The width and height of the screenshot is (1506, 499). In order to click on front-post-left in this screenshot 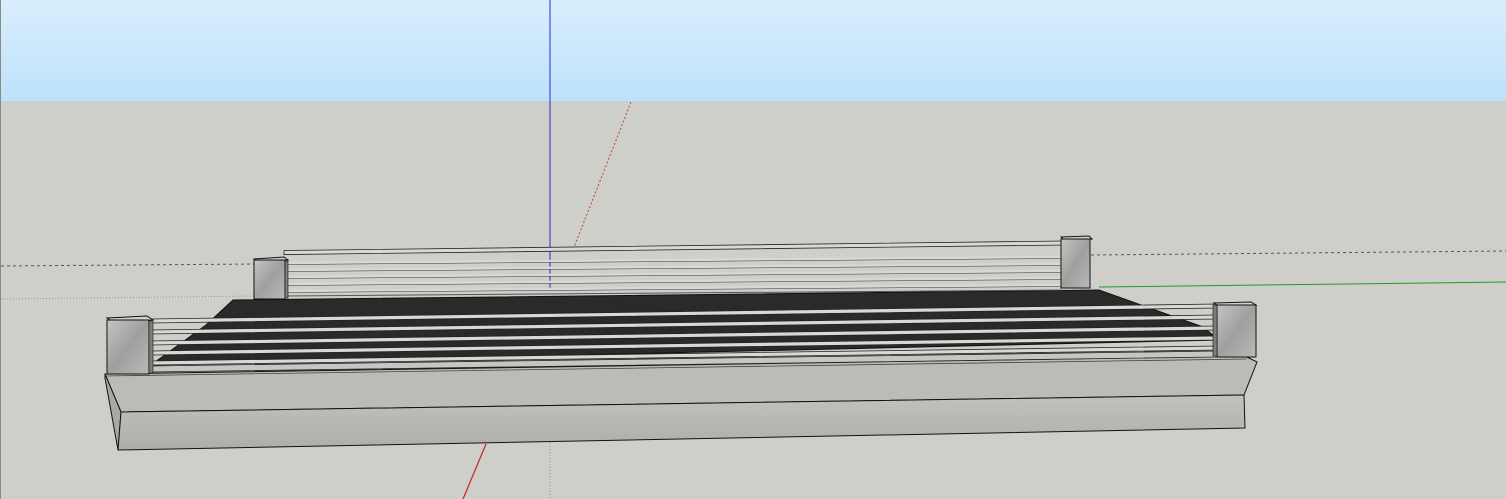, I will do `click(130, 345)`.